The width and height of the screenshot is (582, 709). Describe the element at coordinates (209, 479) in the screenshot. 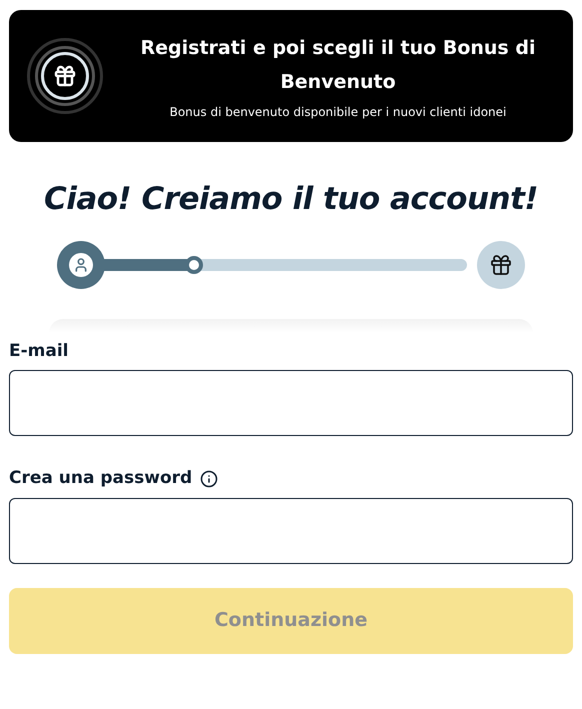

I see `info-icon` at that location.